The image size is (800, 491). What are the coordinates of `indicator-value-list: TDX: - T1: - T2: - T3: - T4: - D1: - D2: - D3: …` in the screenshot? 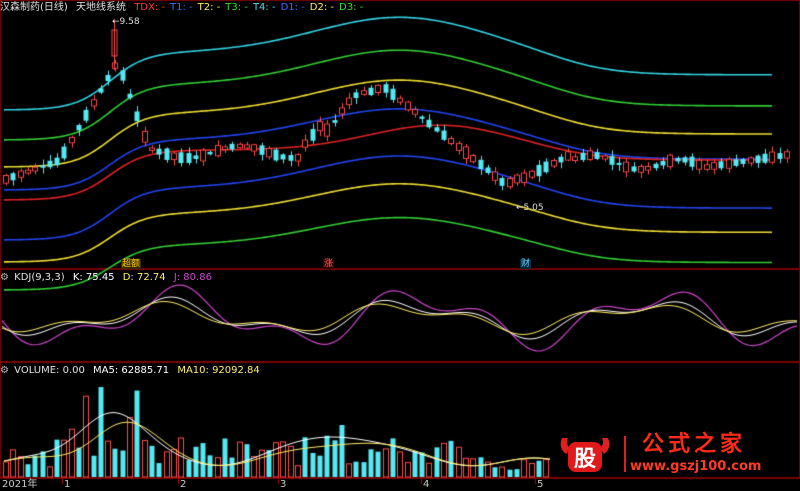 It's located at (251, 7).